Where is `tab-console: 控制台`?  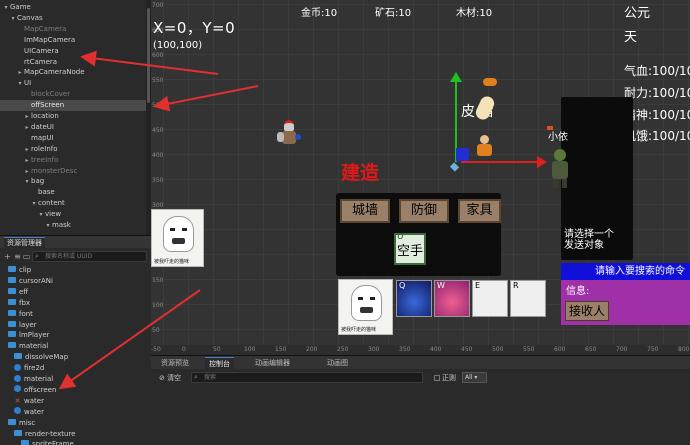
tab-console: 控制台 is located at coordinates (219, 363).